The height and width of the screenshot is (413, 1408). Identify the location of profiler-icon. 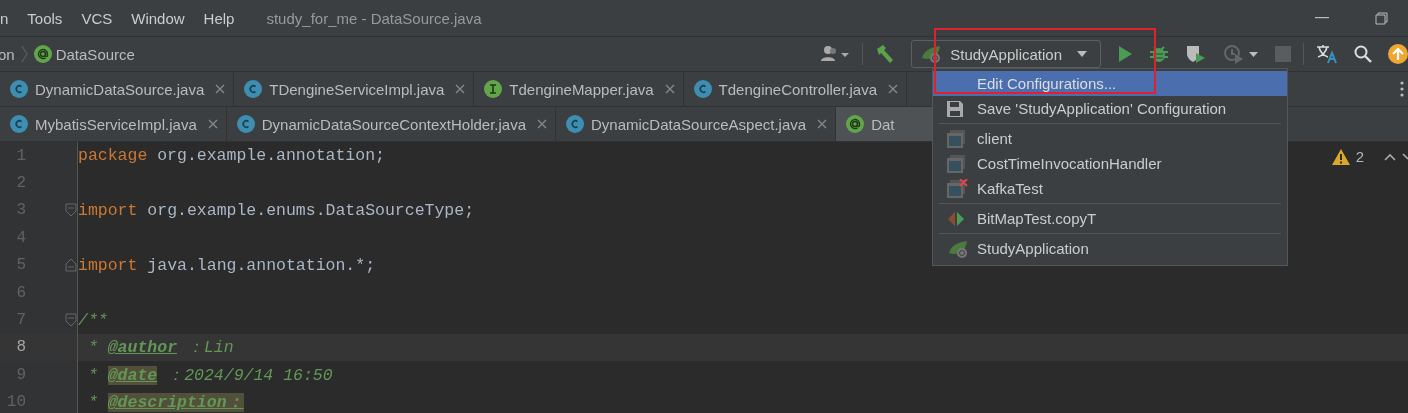
(1241, 54).